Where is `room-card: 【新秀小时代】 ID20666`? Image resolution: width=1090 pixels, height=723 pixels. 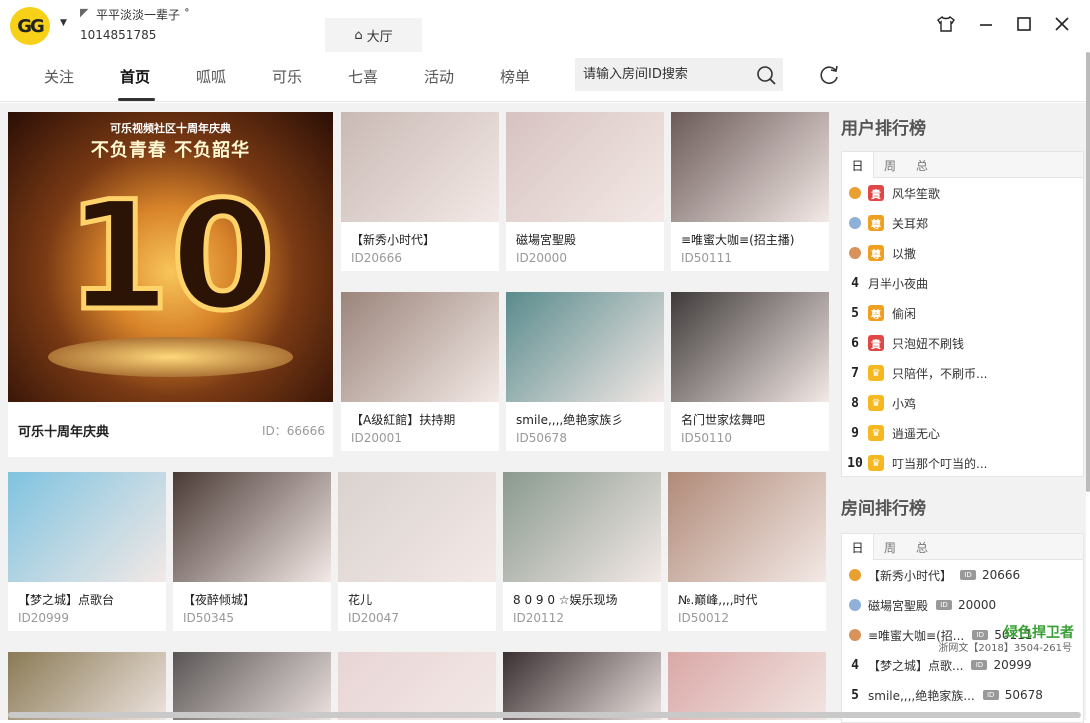
room-card: 【新秀小时代】 ID20666 is located at coordinates (420, 191).